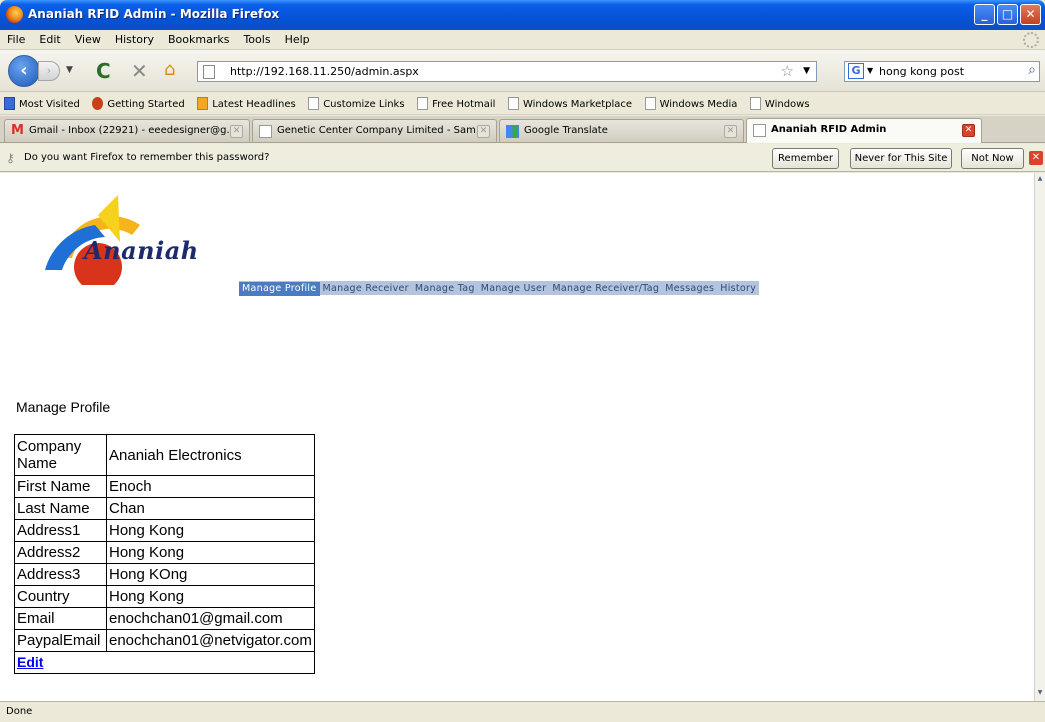  What do you see at coordinates (522, 40) in the screenshot?
I see `menu-bar: File Edit View History Bookmarks Tools Help` at bounding box center [522, 40].